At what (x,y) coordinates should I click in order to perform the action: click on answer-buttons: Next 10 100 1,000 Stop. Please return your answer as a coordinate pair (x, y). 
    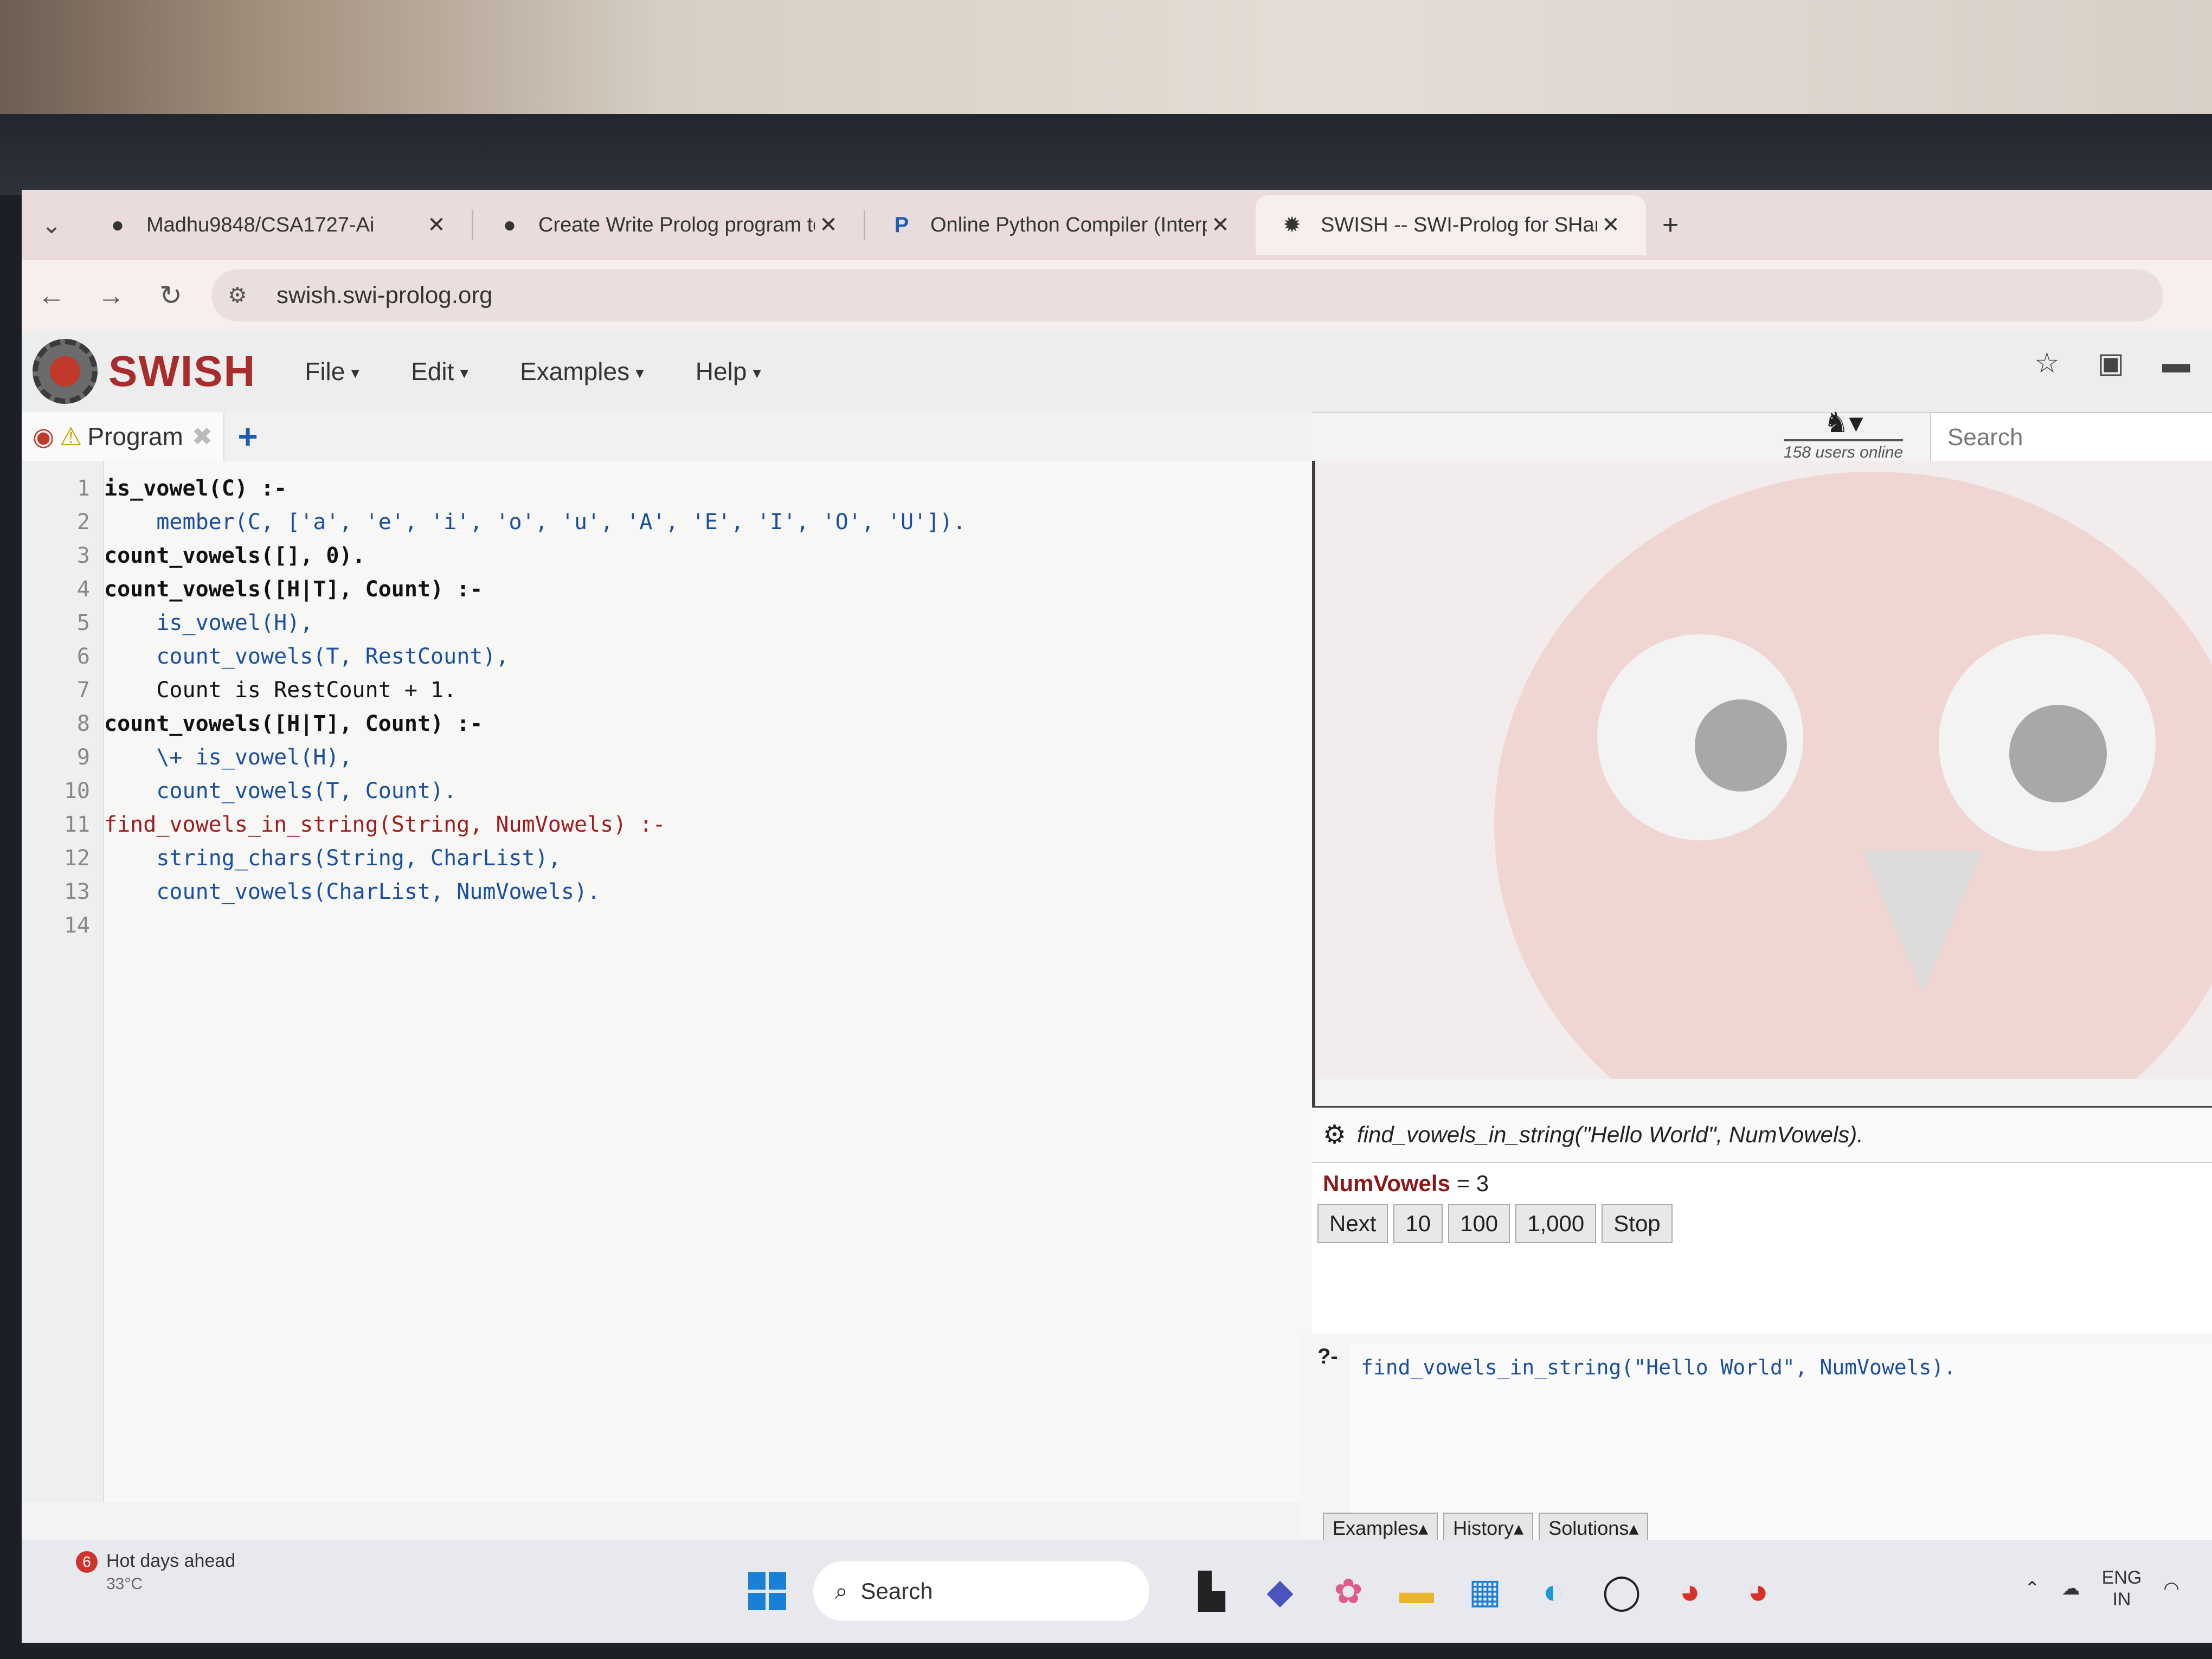
    Looking at the image, I should click on (1762, 1223).